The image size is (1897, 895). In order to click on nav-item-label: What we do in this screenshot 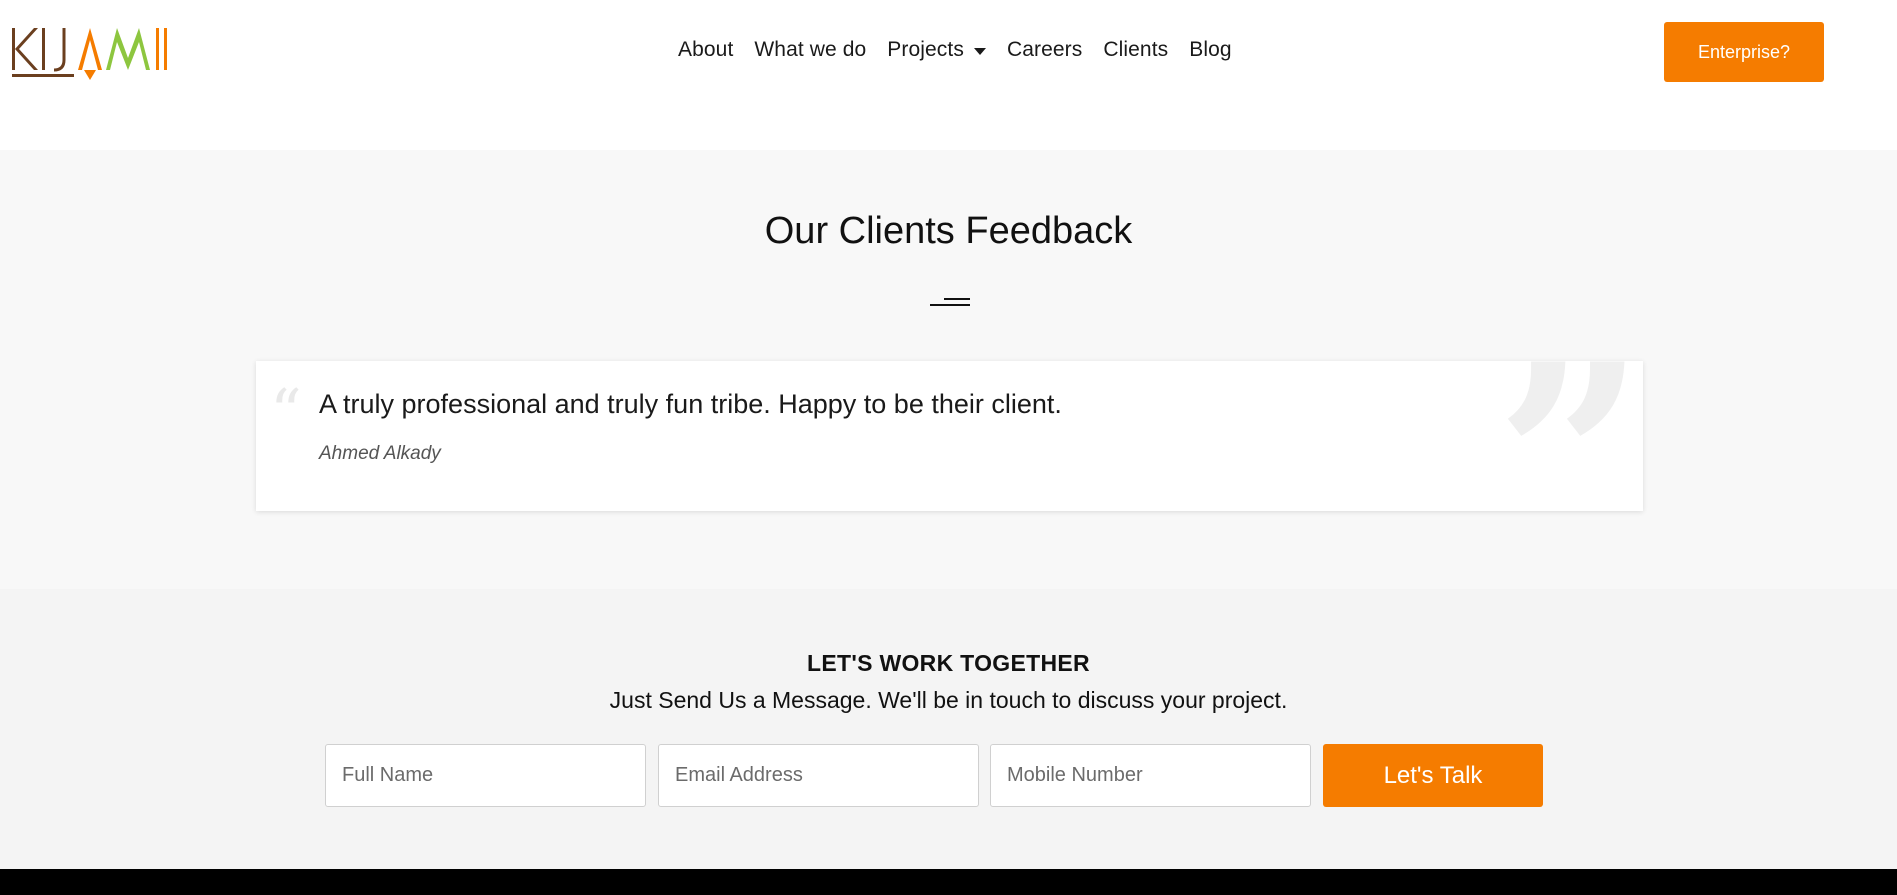, I will do `click(810, 49)`.